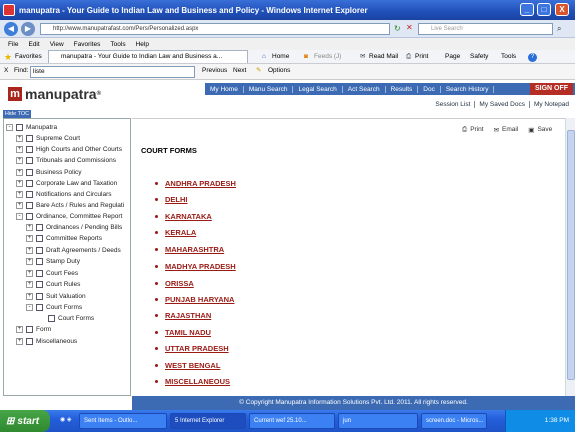  I want to click on home-icon: ⌂, so click(264, 57).